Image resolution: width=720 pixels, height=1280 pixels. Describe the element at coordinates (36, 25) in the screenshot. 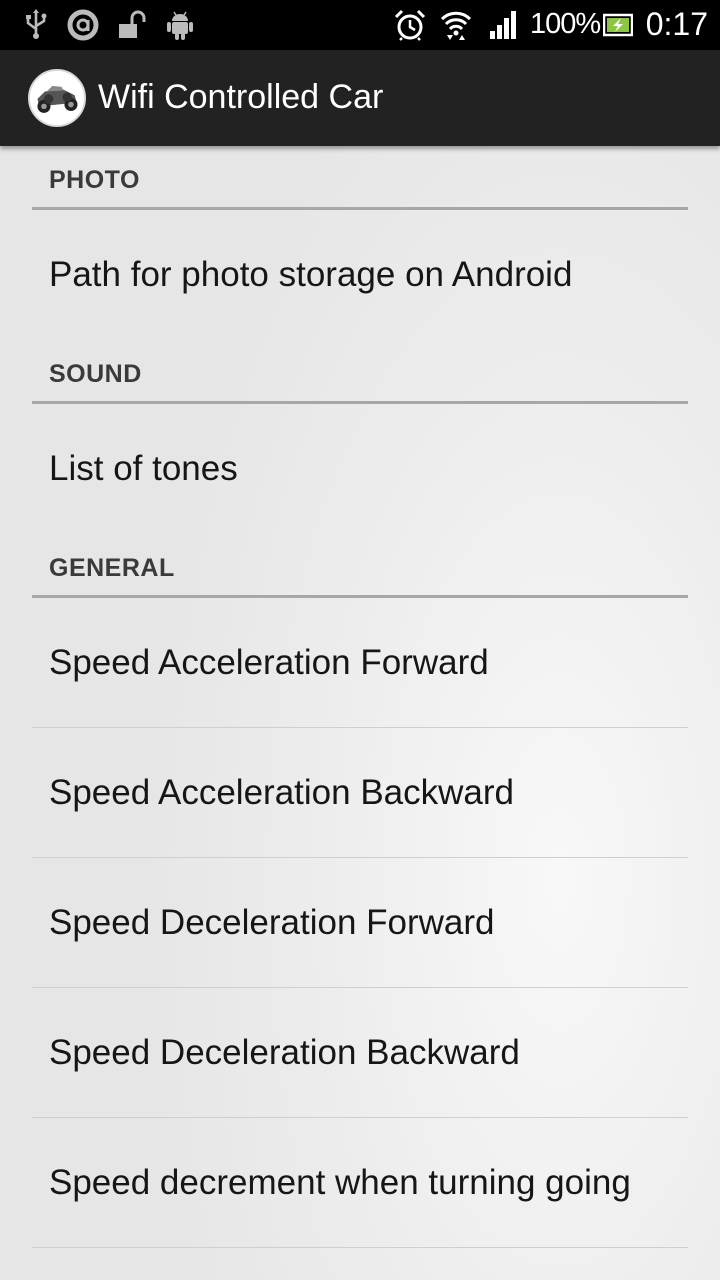

I see `usb-icon` at that location.